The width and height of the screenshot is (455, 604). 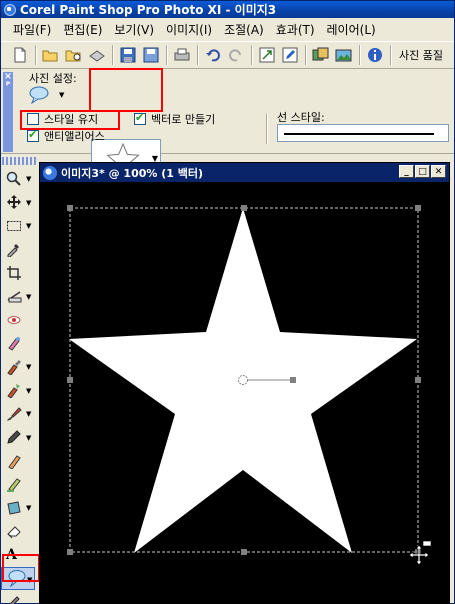 I want to click on new-button, so click(x=20, y=55).